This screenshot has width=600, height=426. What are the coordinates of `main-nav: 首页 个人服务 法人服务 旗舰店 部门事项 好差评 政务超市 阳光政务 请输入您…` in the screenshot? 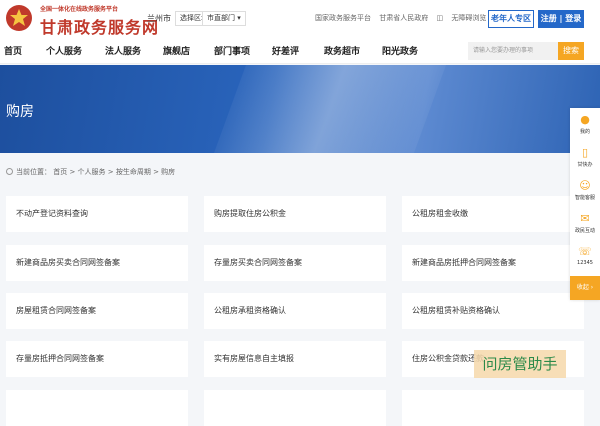 It's located at (300, 52).